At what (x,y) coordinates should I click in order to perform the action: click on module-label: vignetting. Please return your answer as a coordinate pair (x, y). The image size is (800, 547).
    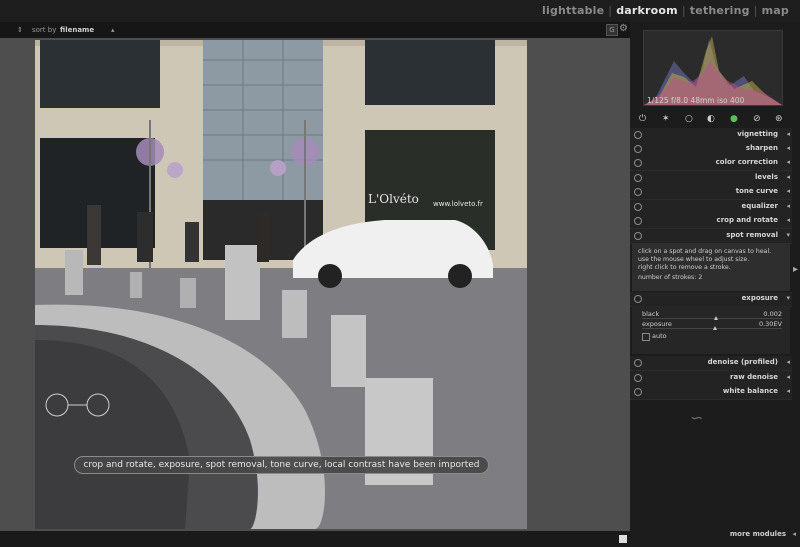
    Looking at the image, I should click on (757, 134).